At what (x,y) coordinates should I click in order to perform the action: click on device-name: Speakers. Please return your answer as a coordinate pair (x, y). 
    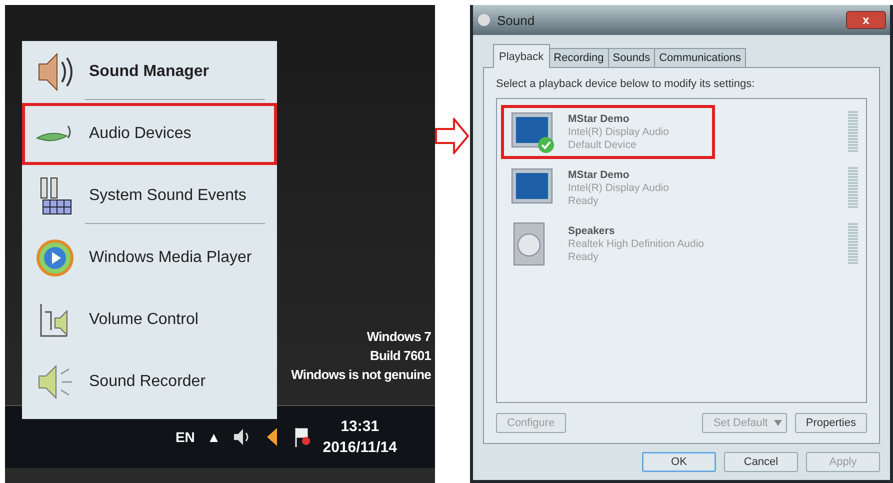
    Looking at the image, I should click on (592, 231).